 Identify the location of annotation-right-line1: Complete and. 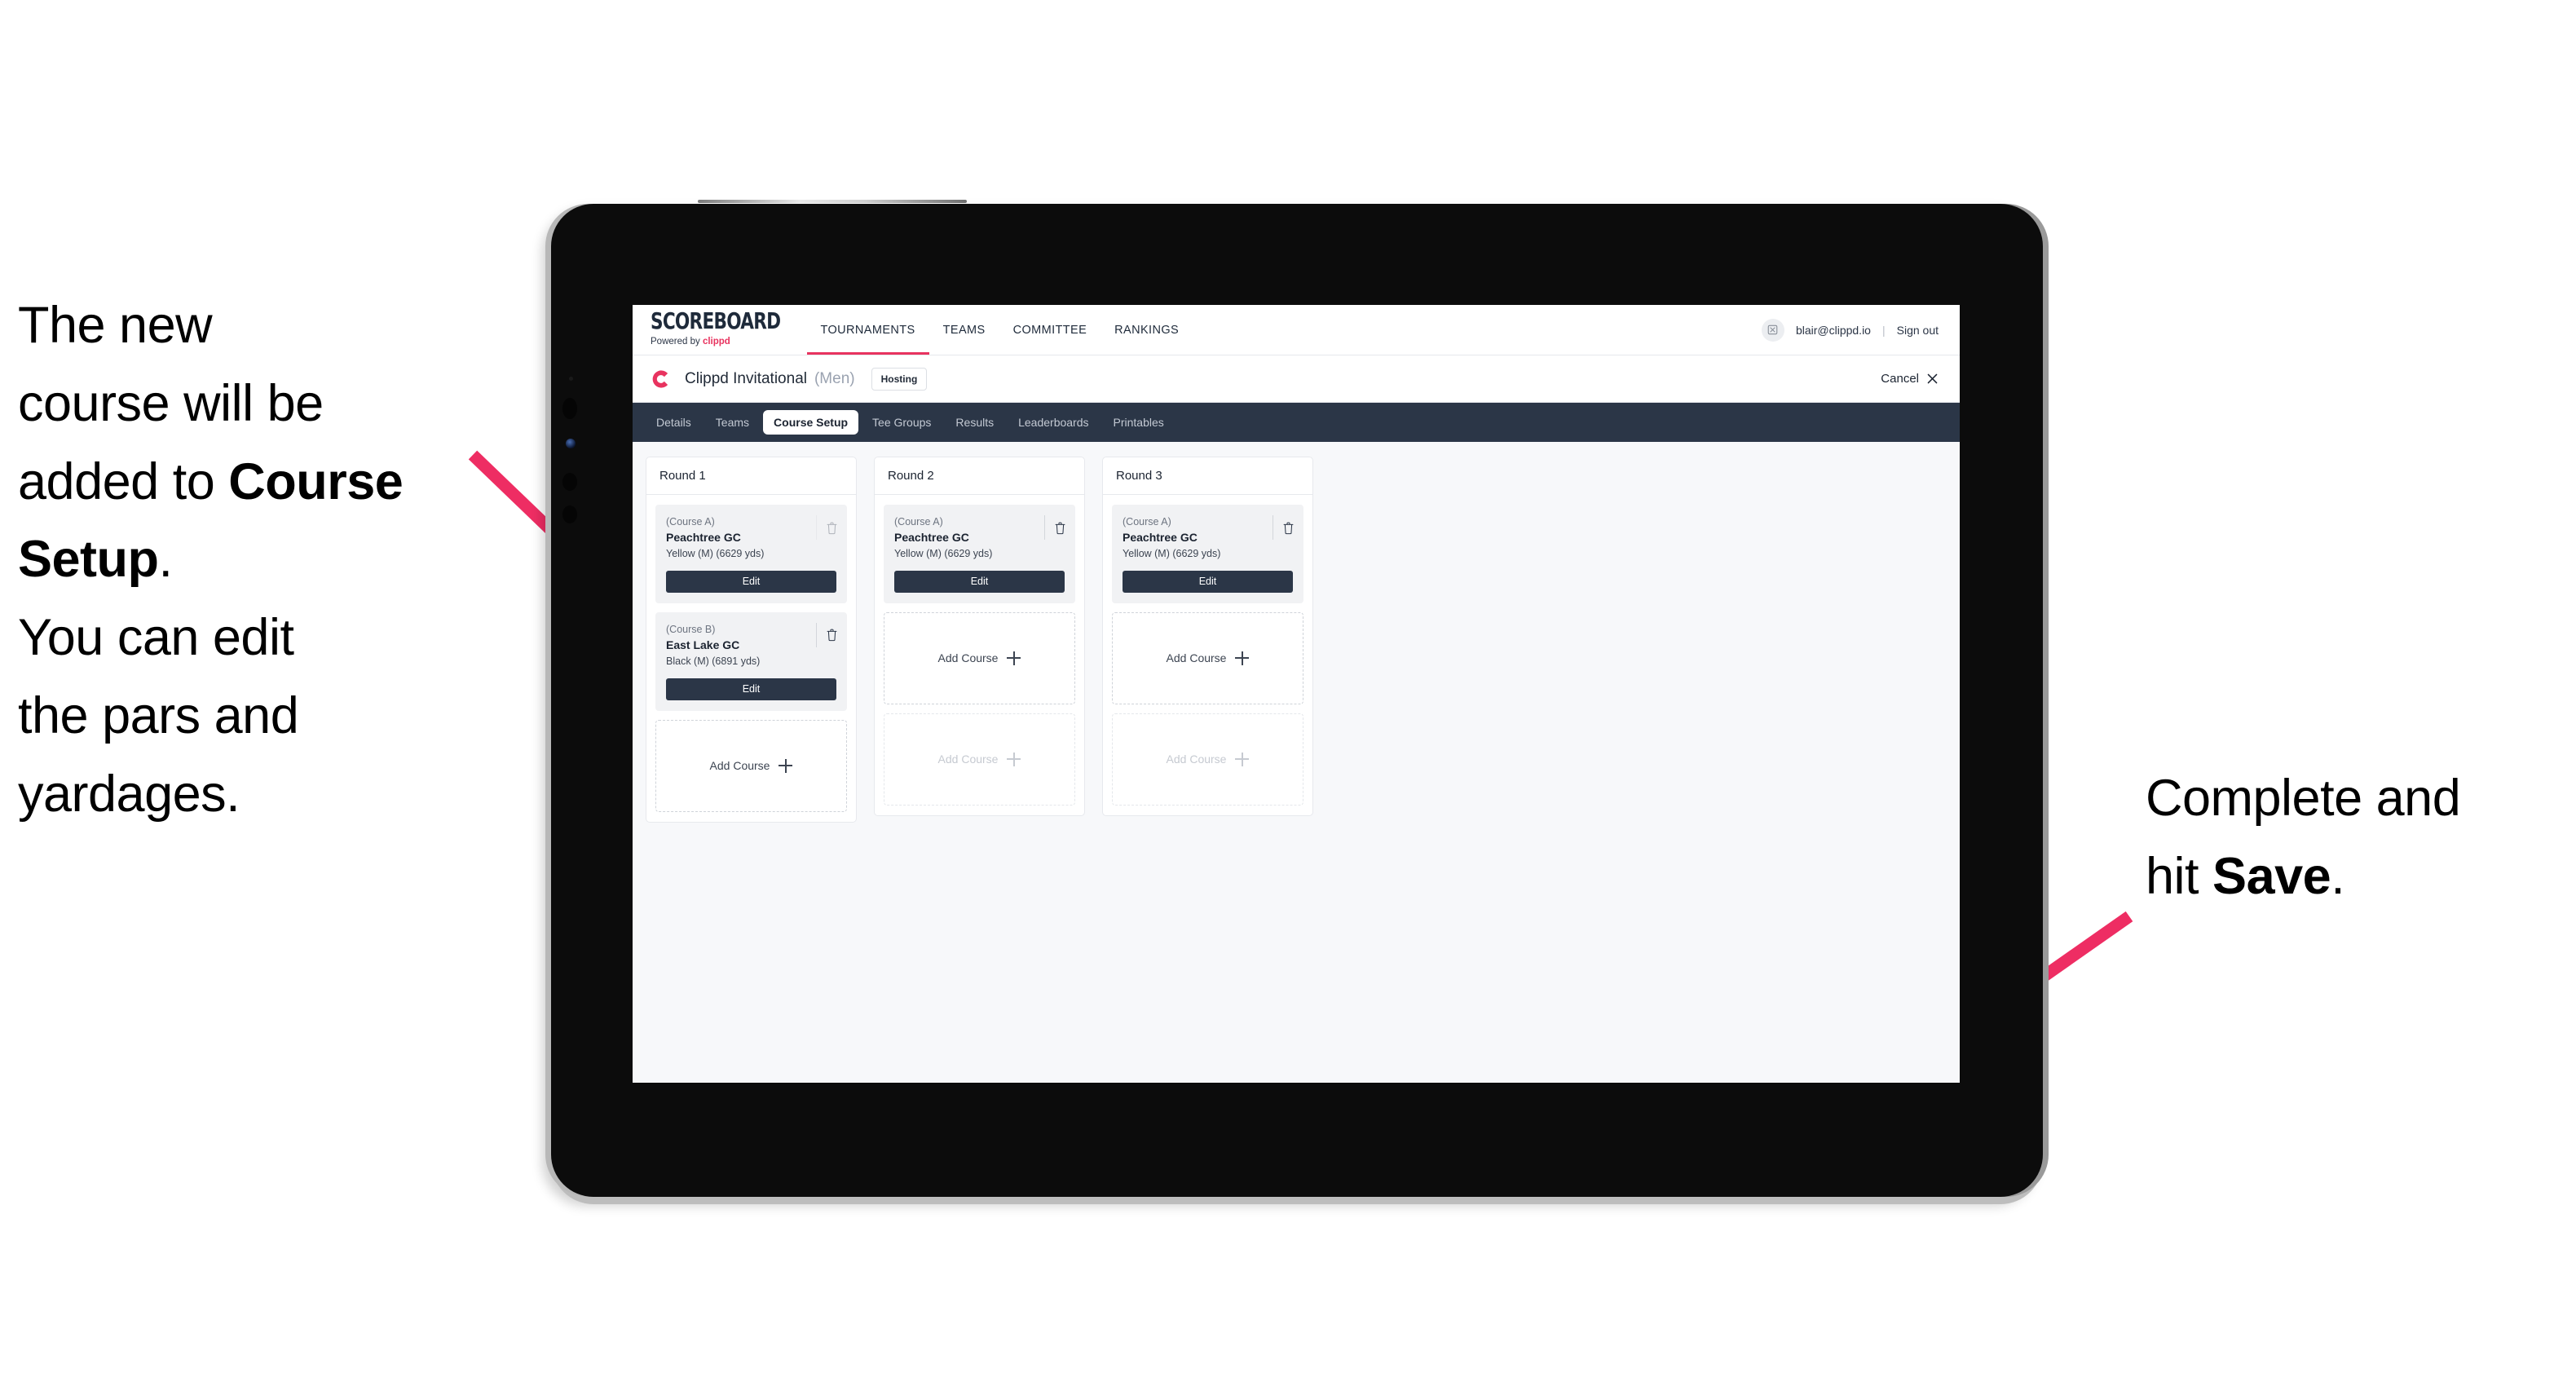
(2303, 799).